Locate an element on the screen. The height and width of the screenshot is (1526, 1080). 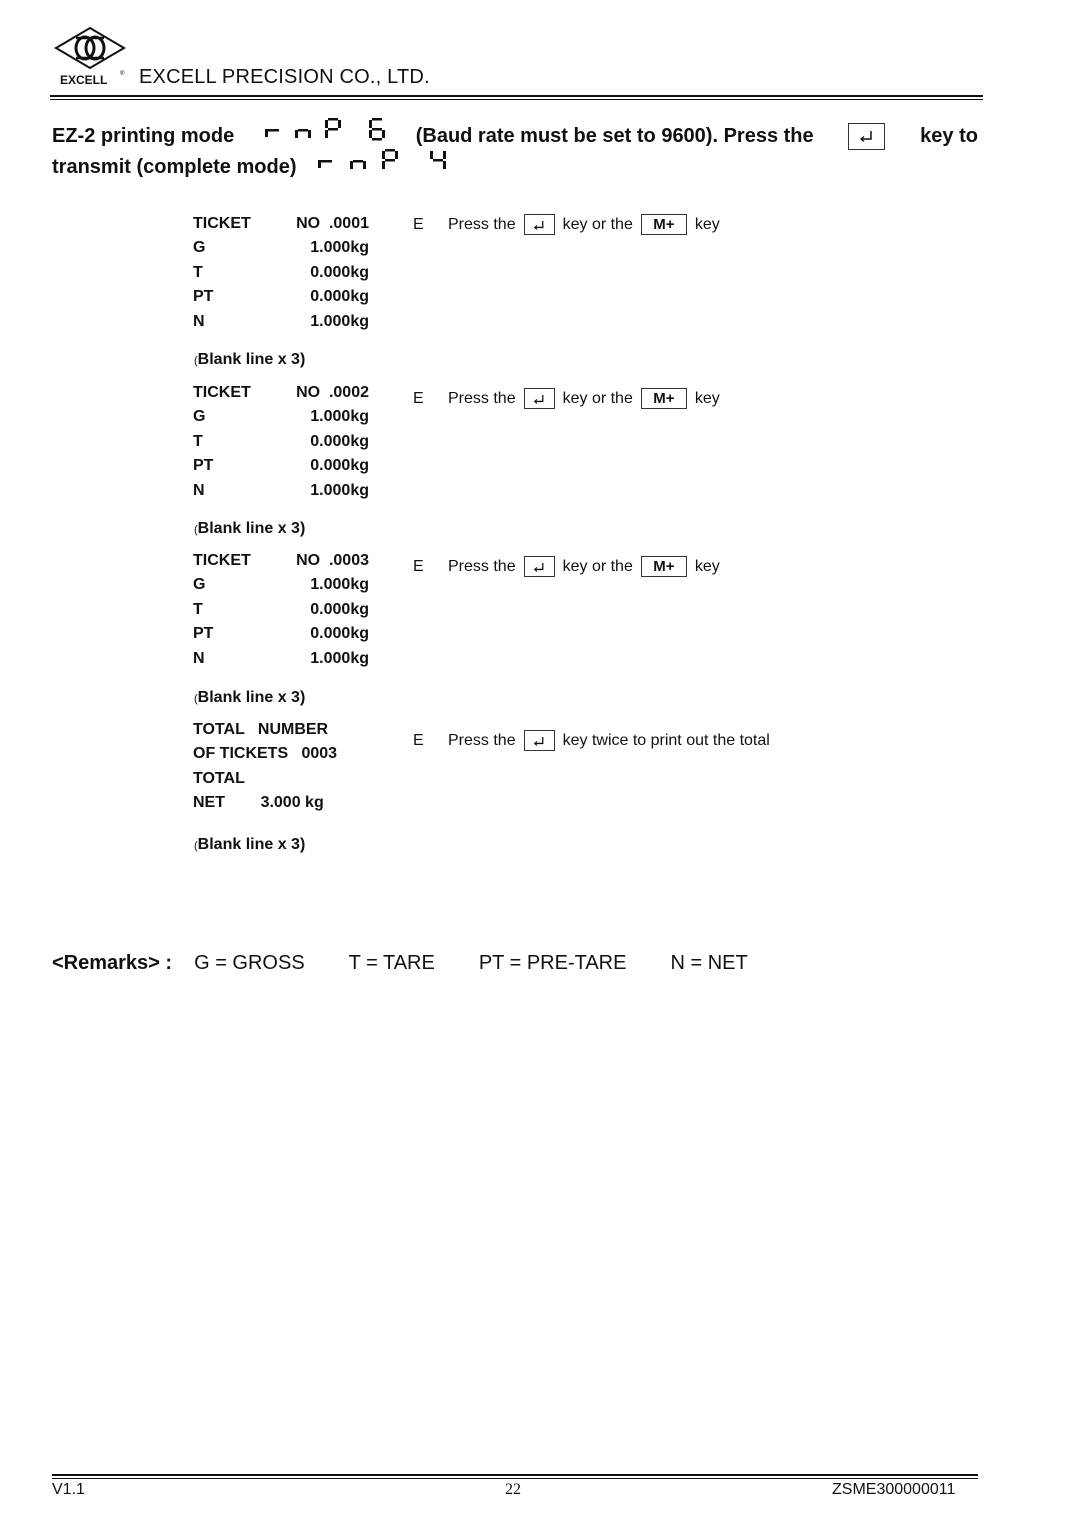
title-line-2: transmit (complete mode) is located at coordinates (258, 167).